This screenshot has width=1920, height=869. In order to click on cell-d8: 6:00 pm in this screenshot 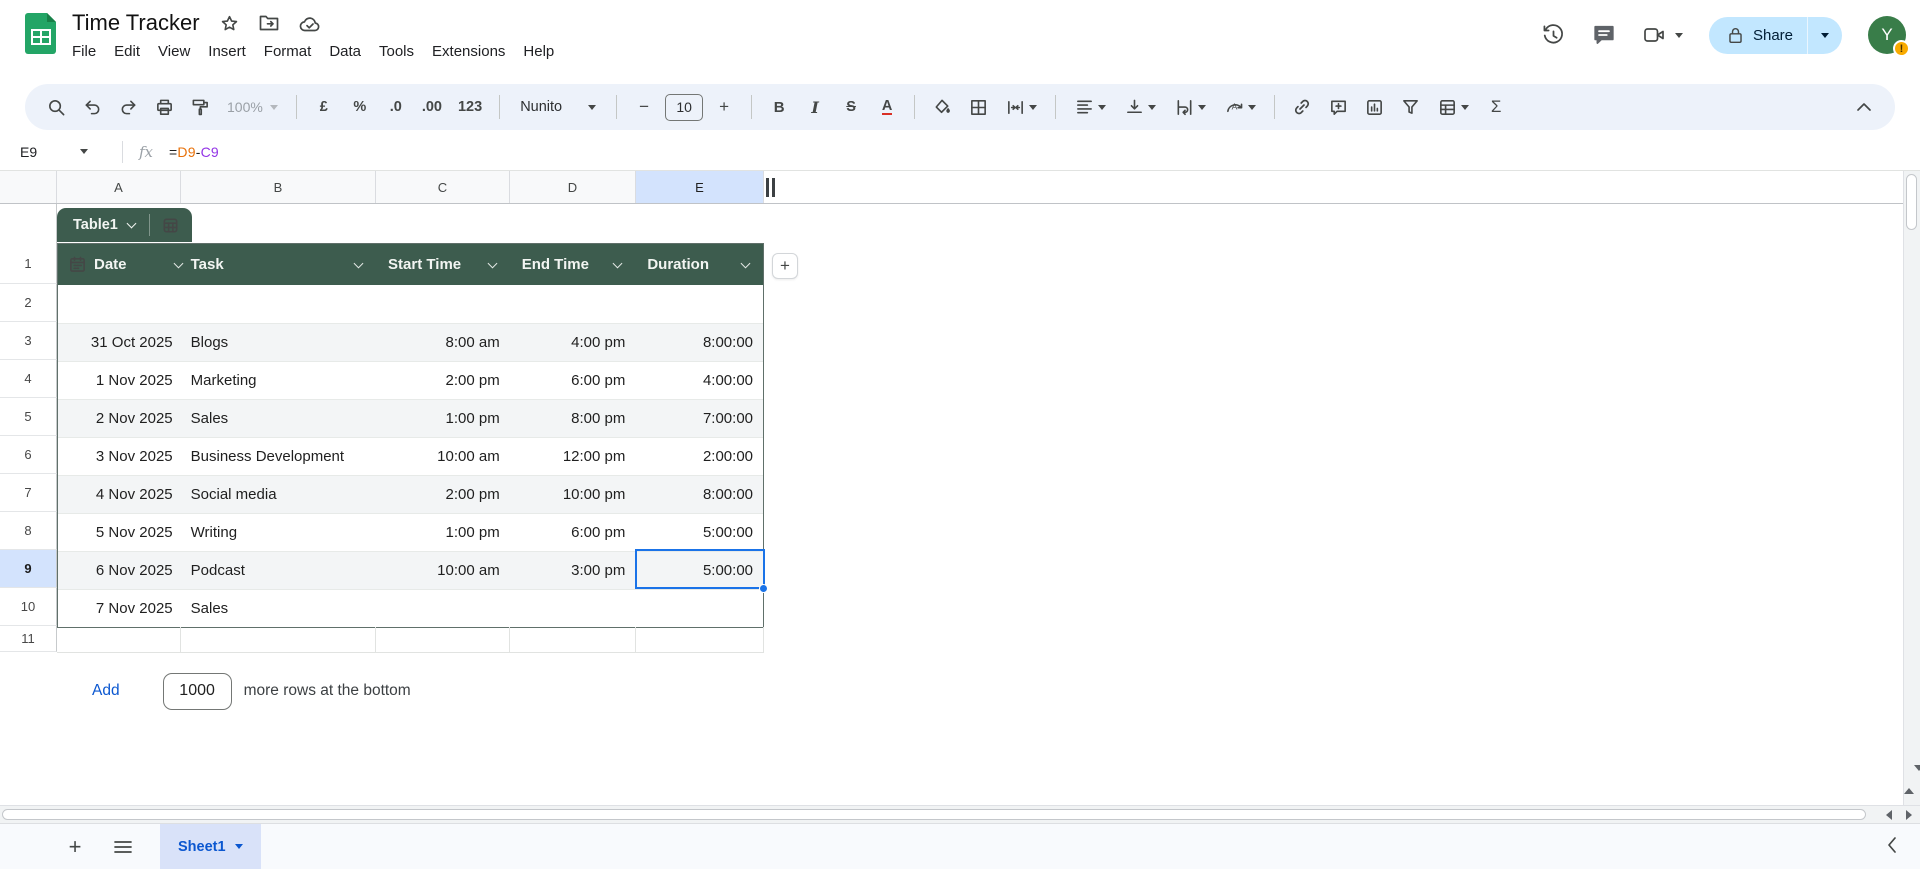, I will do `click(573, 532)`.